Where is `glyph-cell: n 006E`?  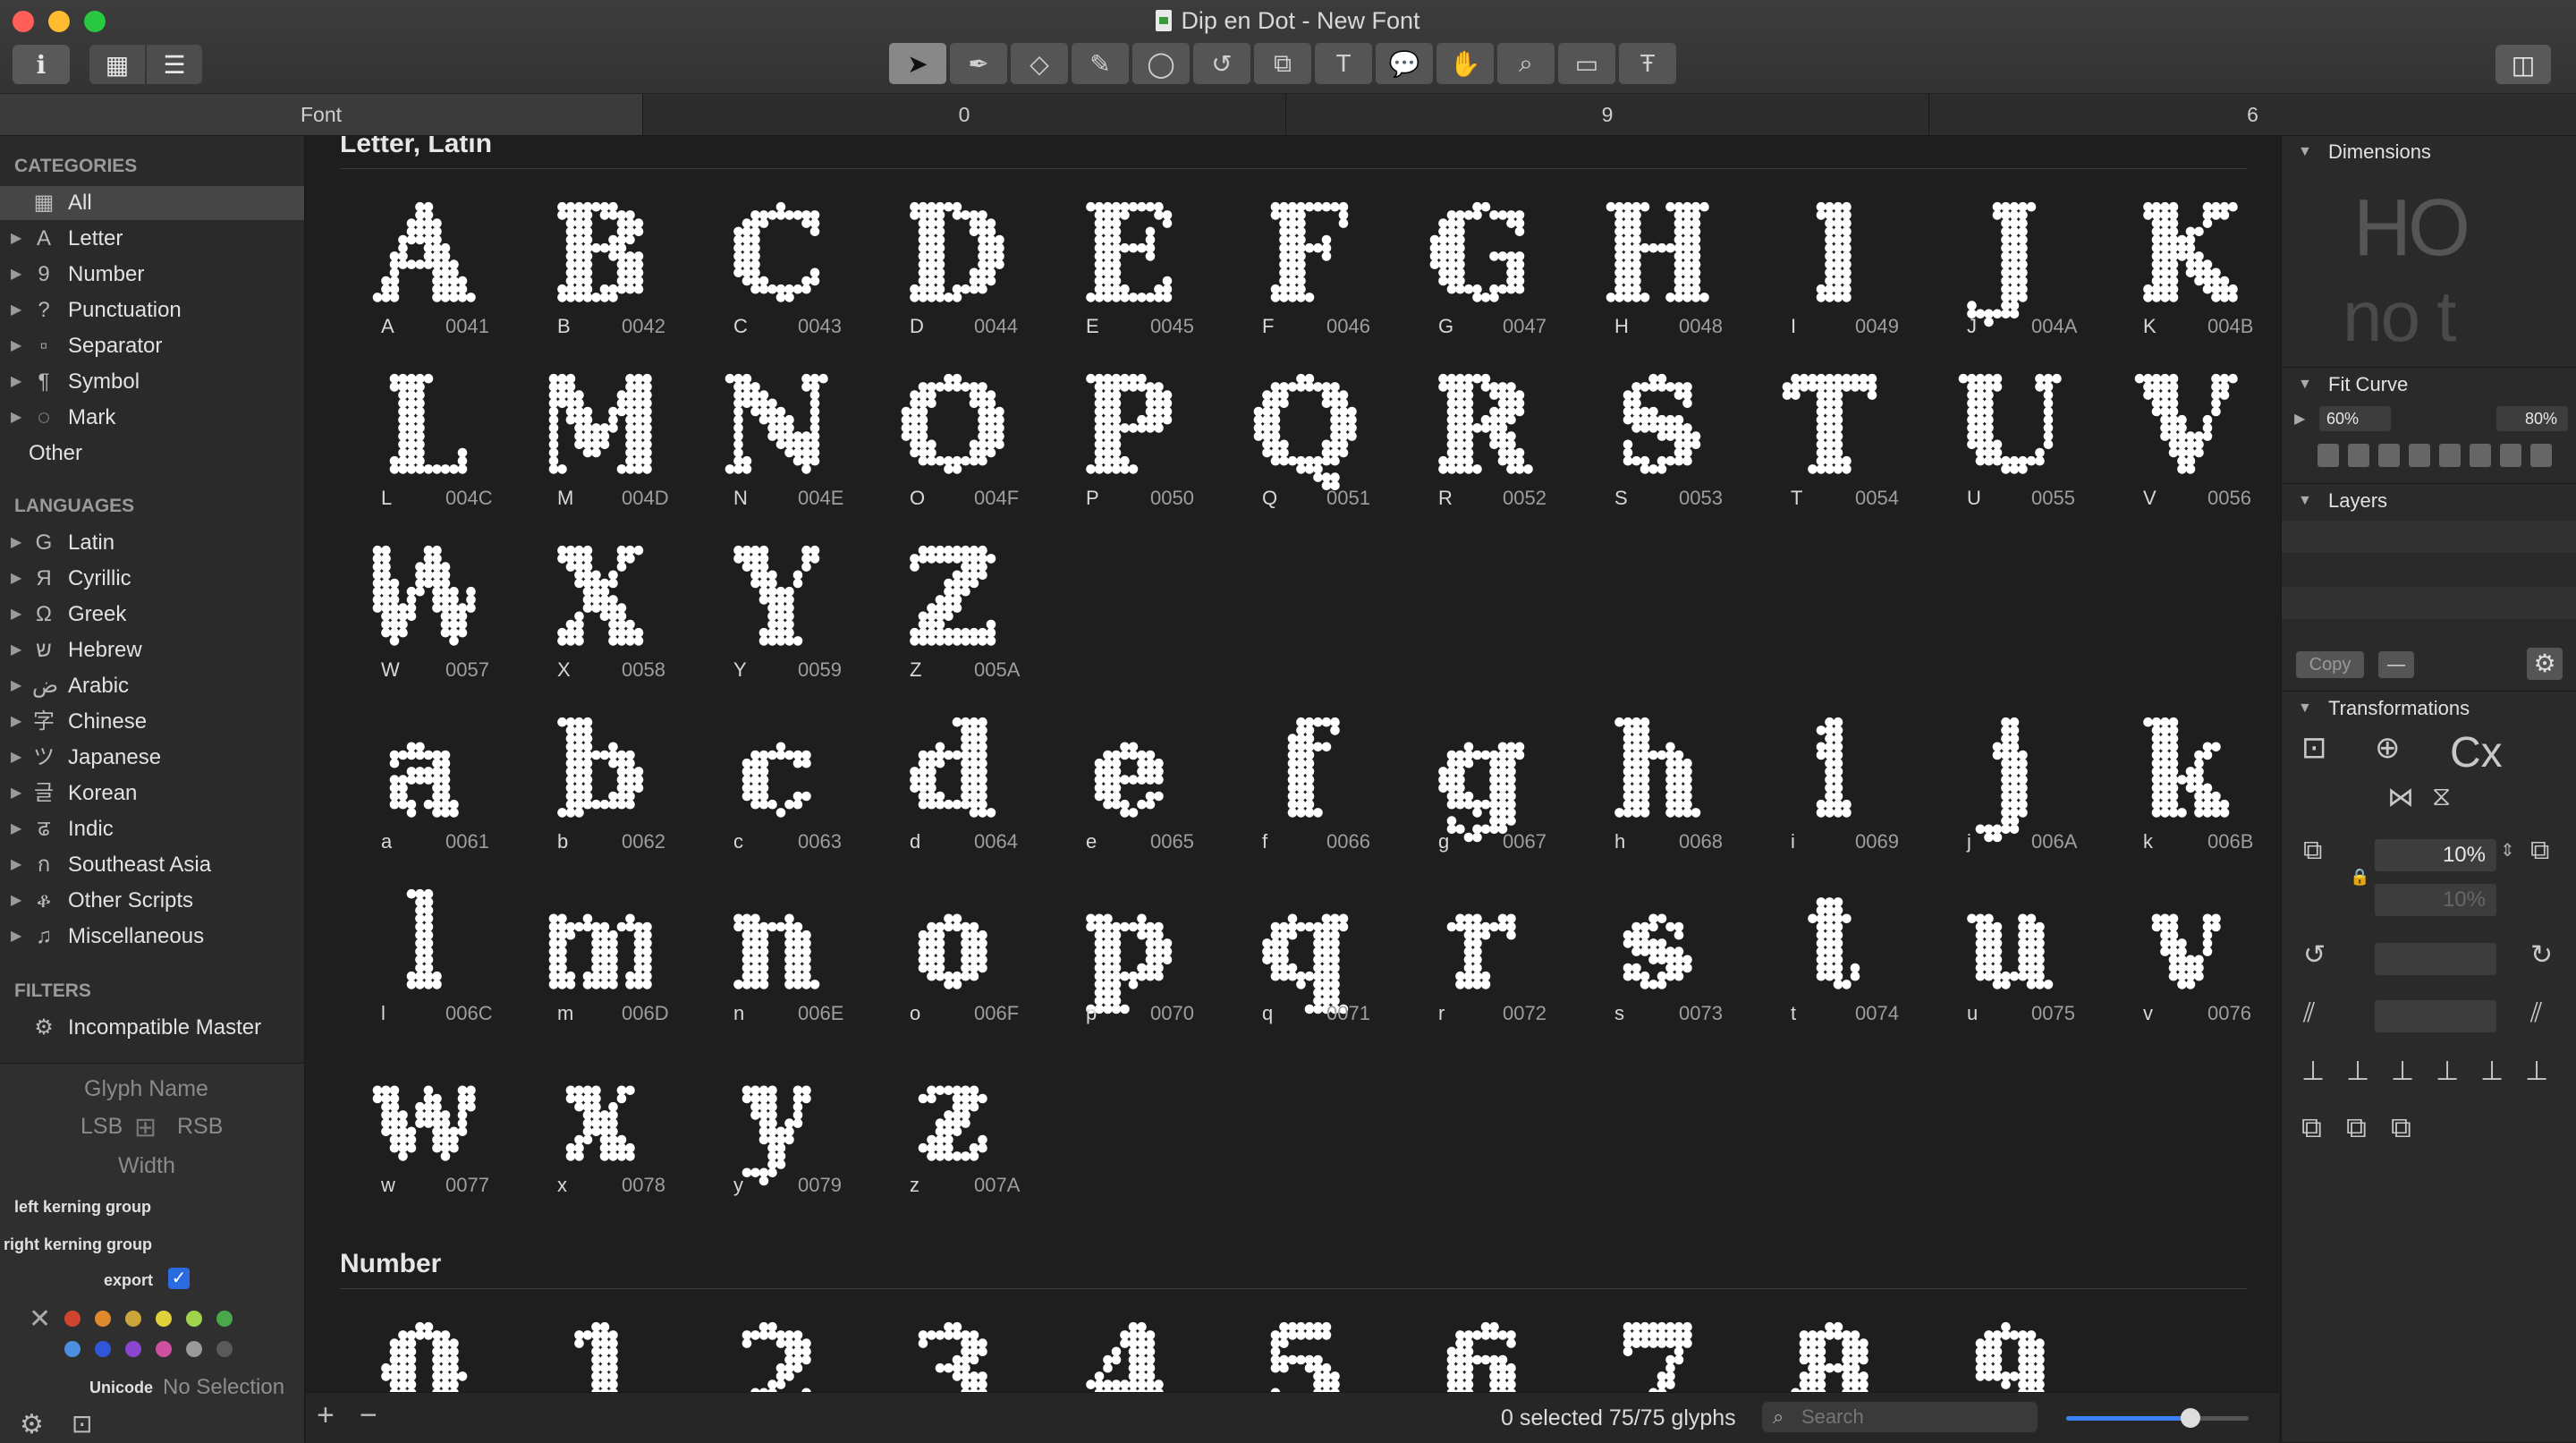
glyph-cell: n 006E is located at coordinates (780, 952).